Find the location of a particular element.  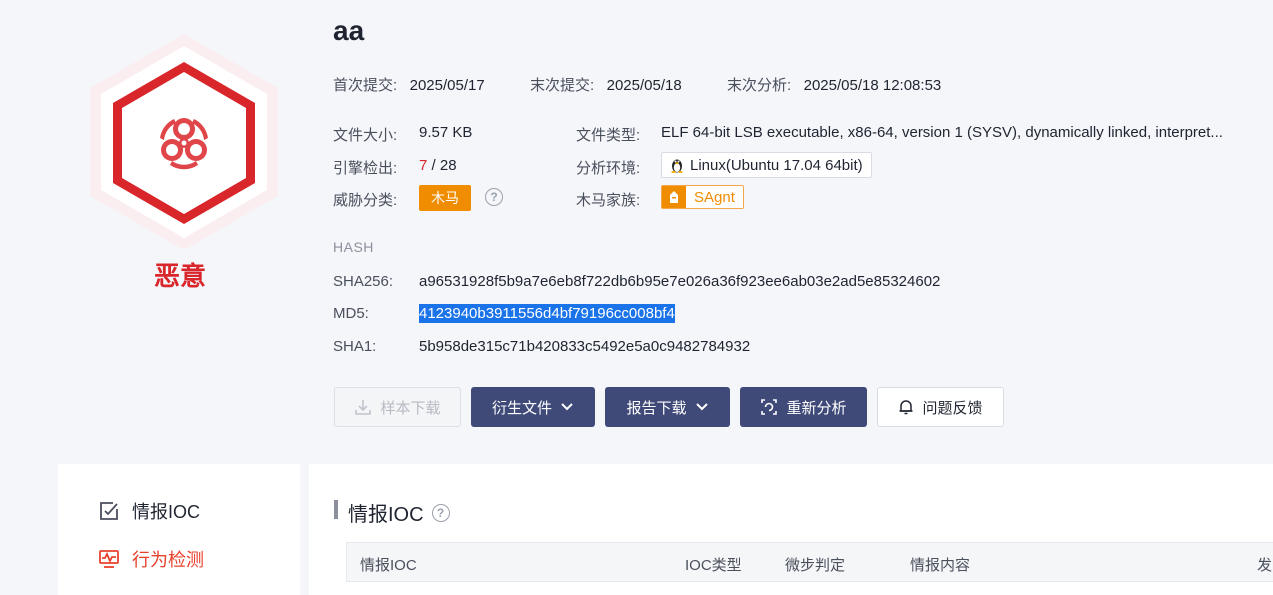

derived-files-button: 衍生文件 is located at coordinates (533, 407).